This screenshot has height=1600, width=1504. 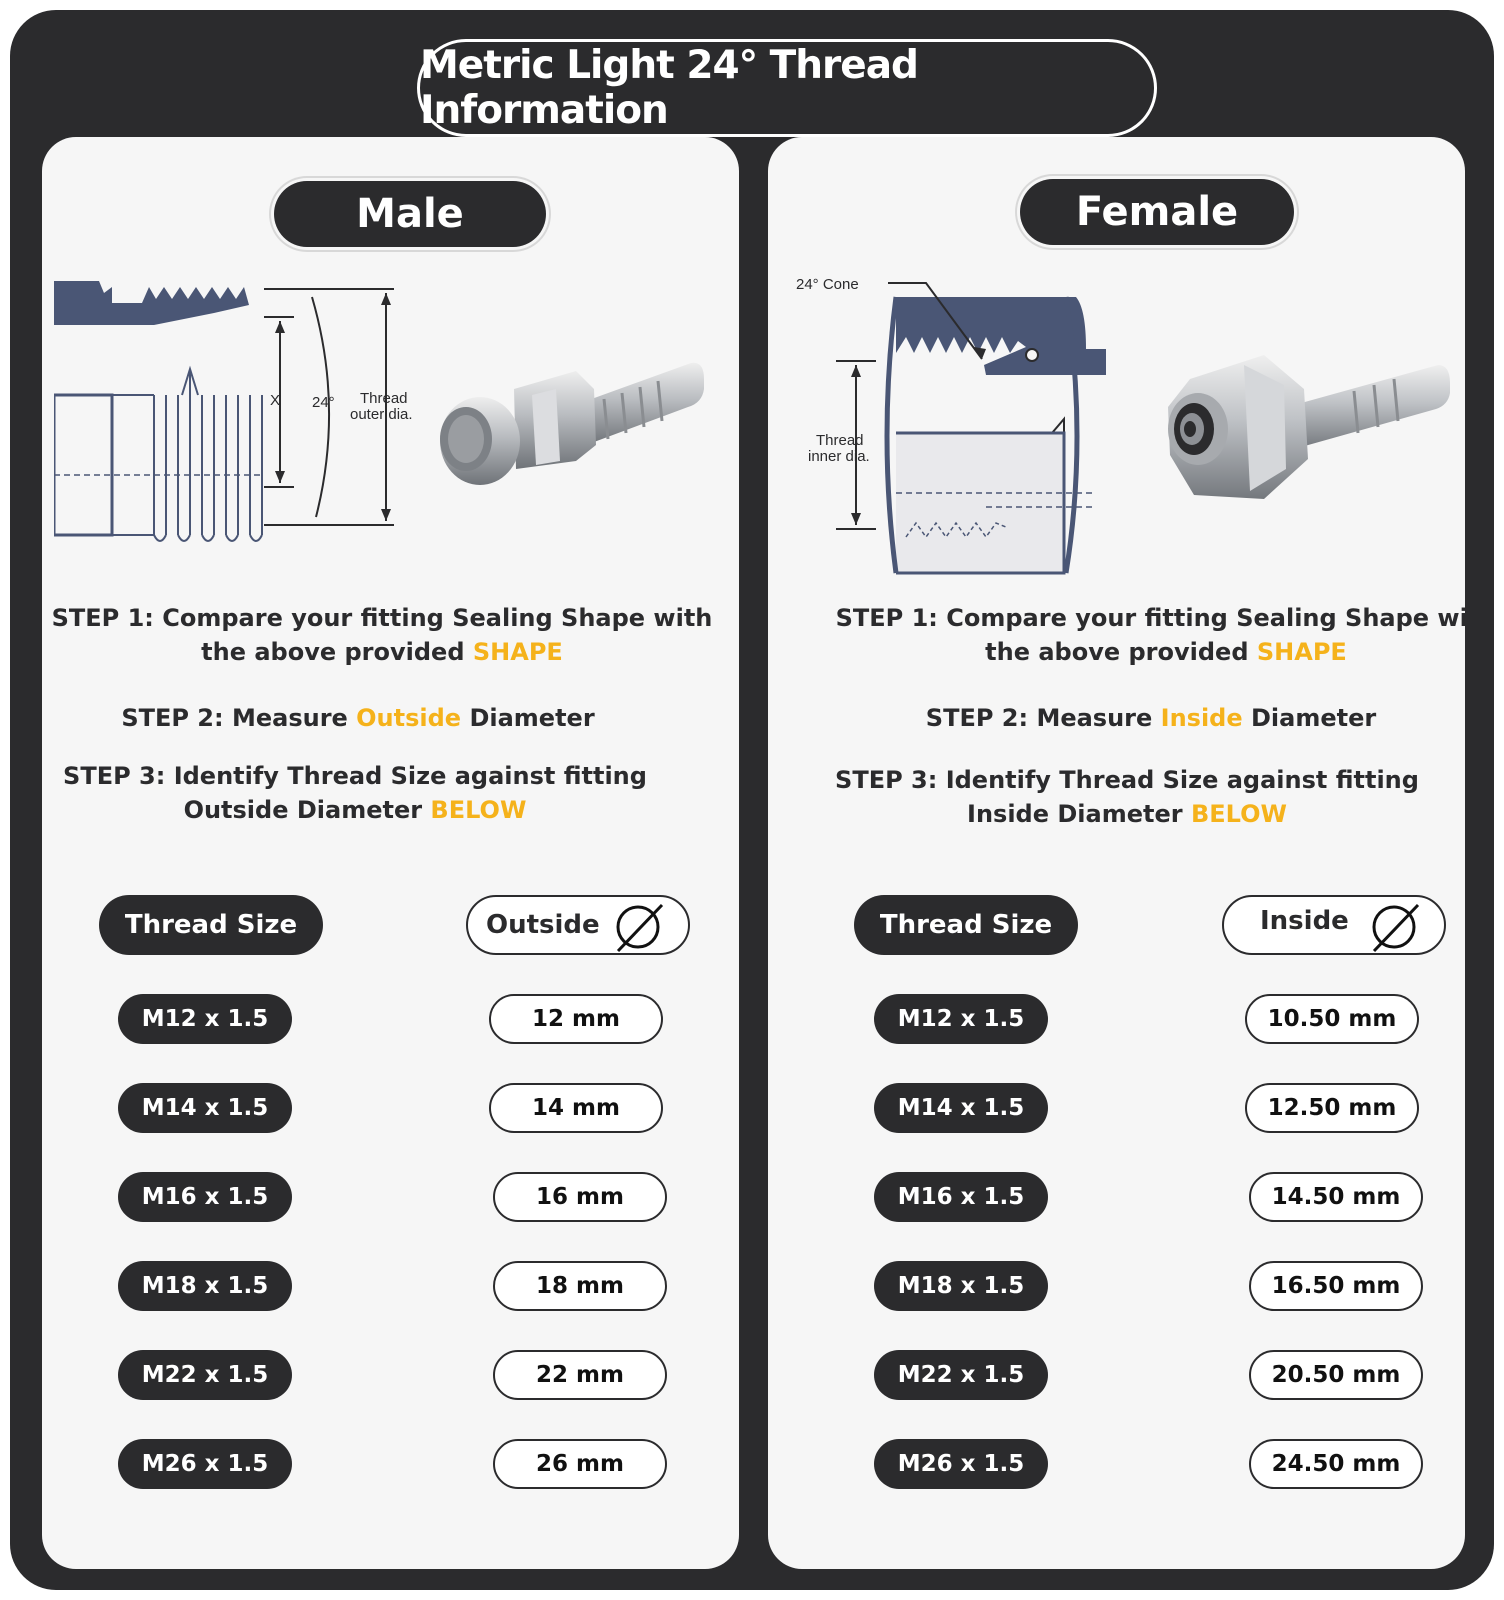 What do you see at coordinates (572, 423) in the screenshot?
I see `male-fitting-photo` at bounding box center [572, 423].